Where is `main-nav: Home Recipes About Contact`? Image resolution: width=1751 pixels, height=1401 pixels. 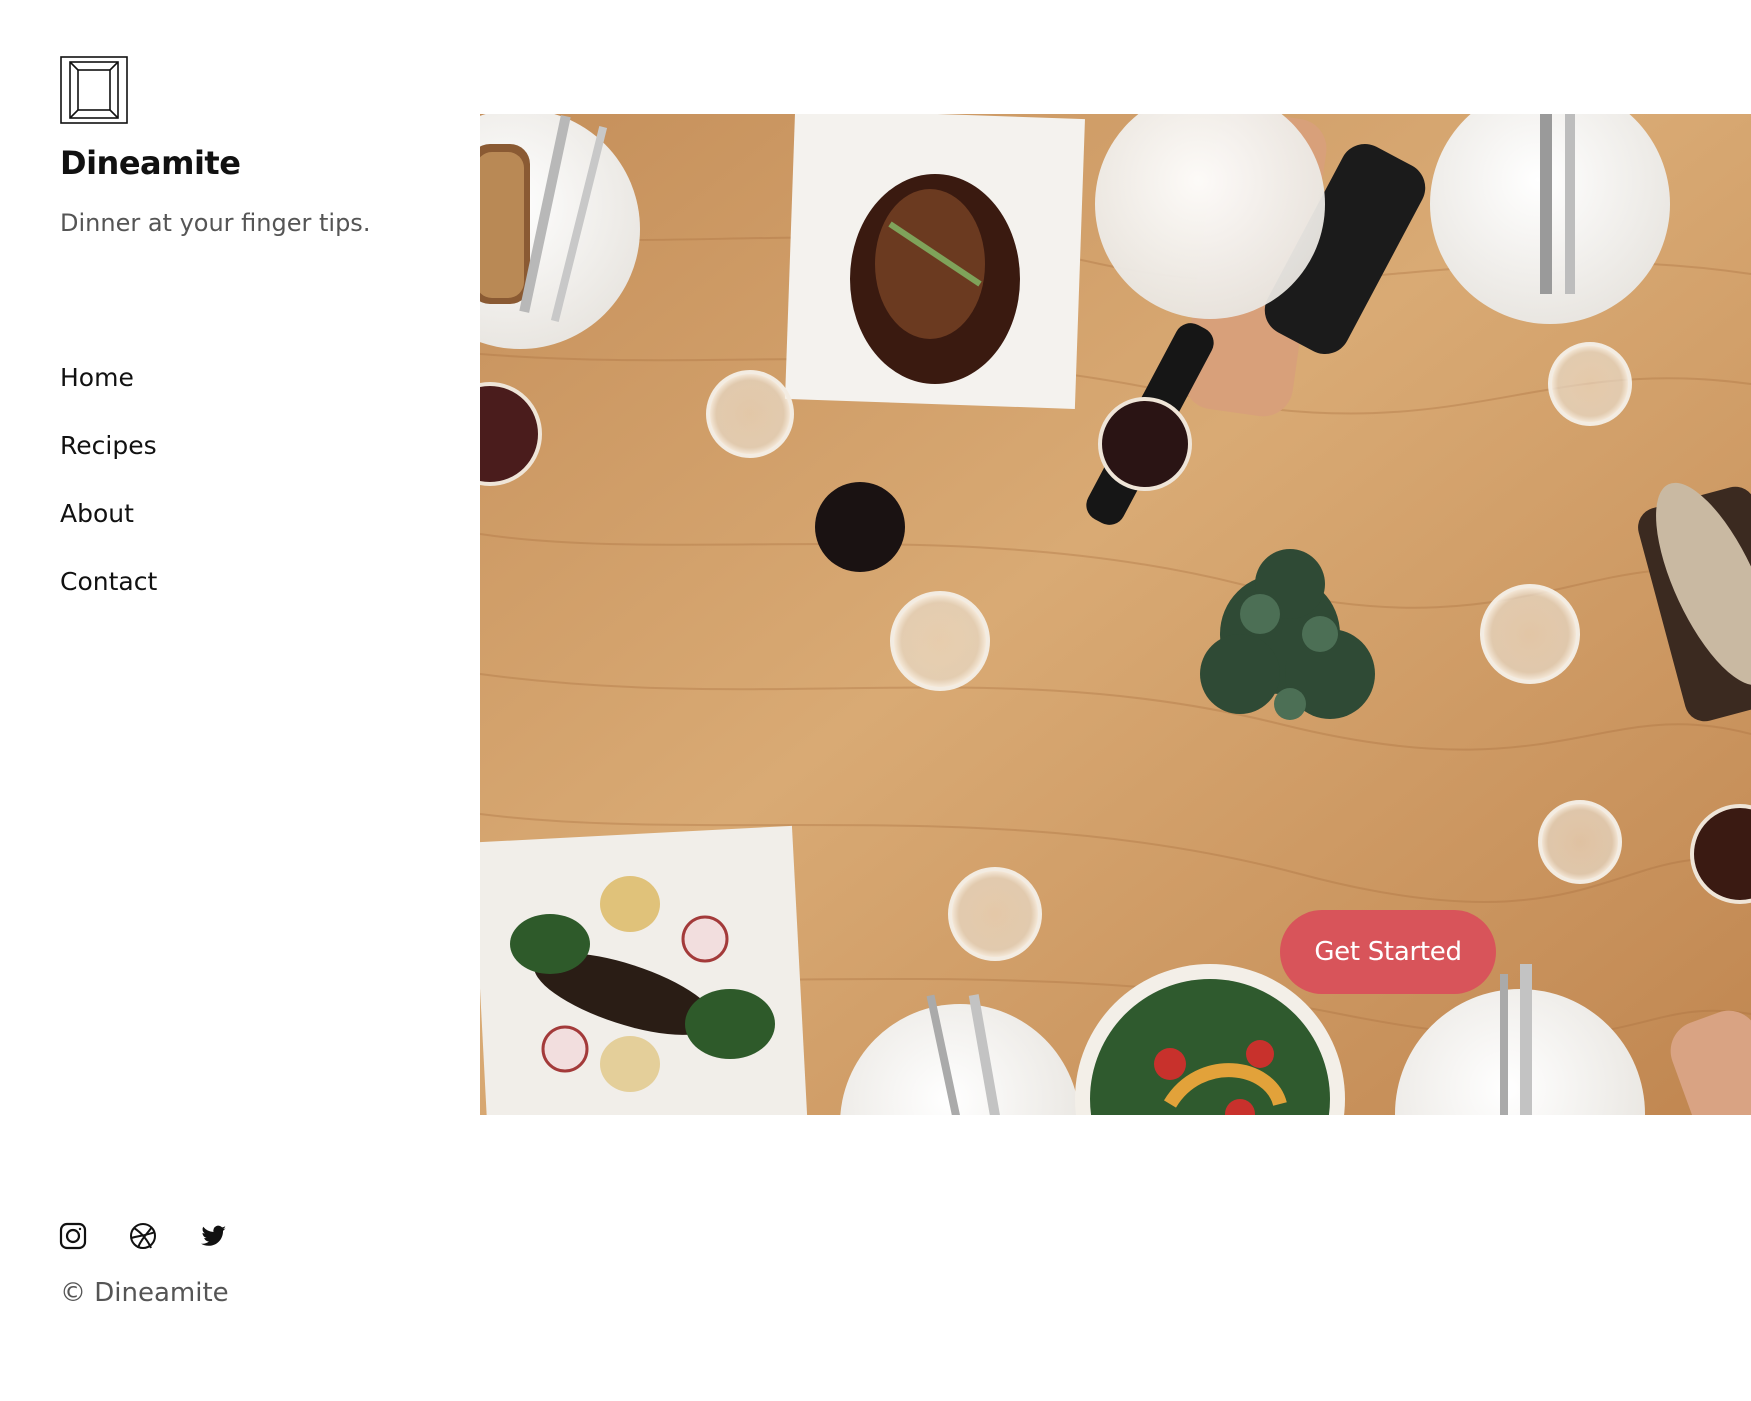 main-nav: Home Recipes About Contact is located at coordinates (108, 492).